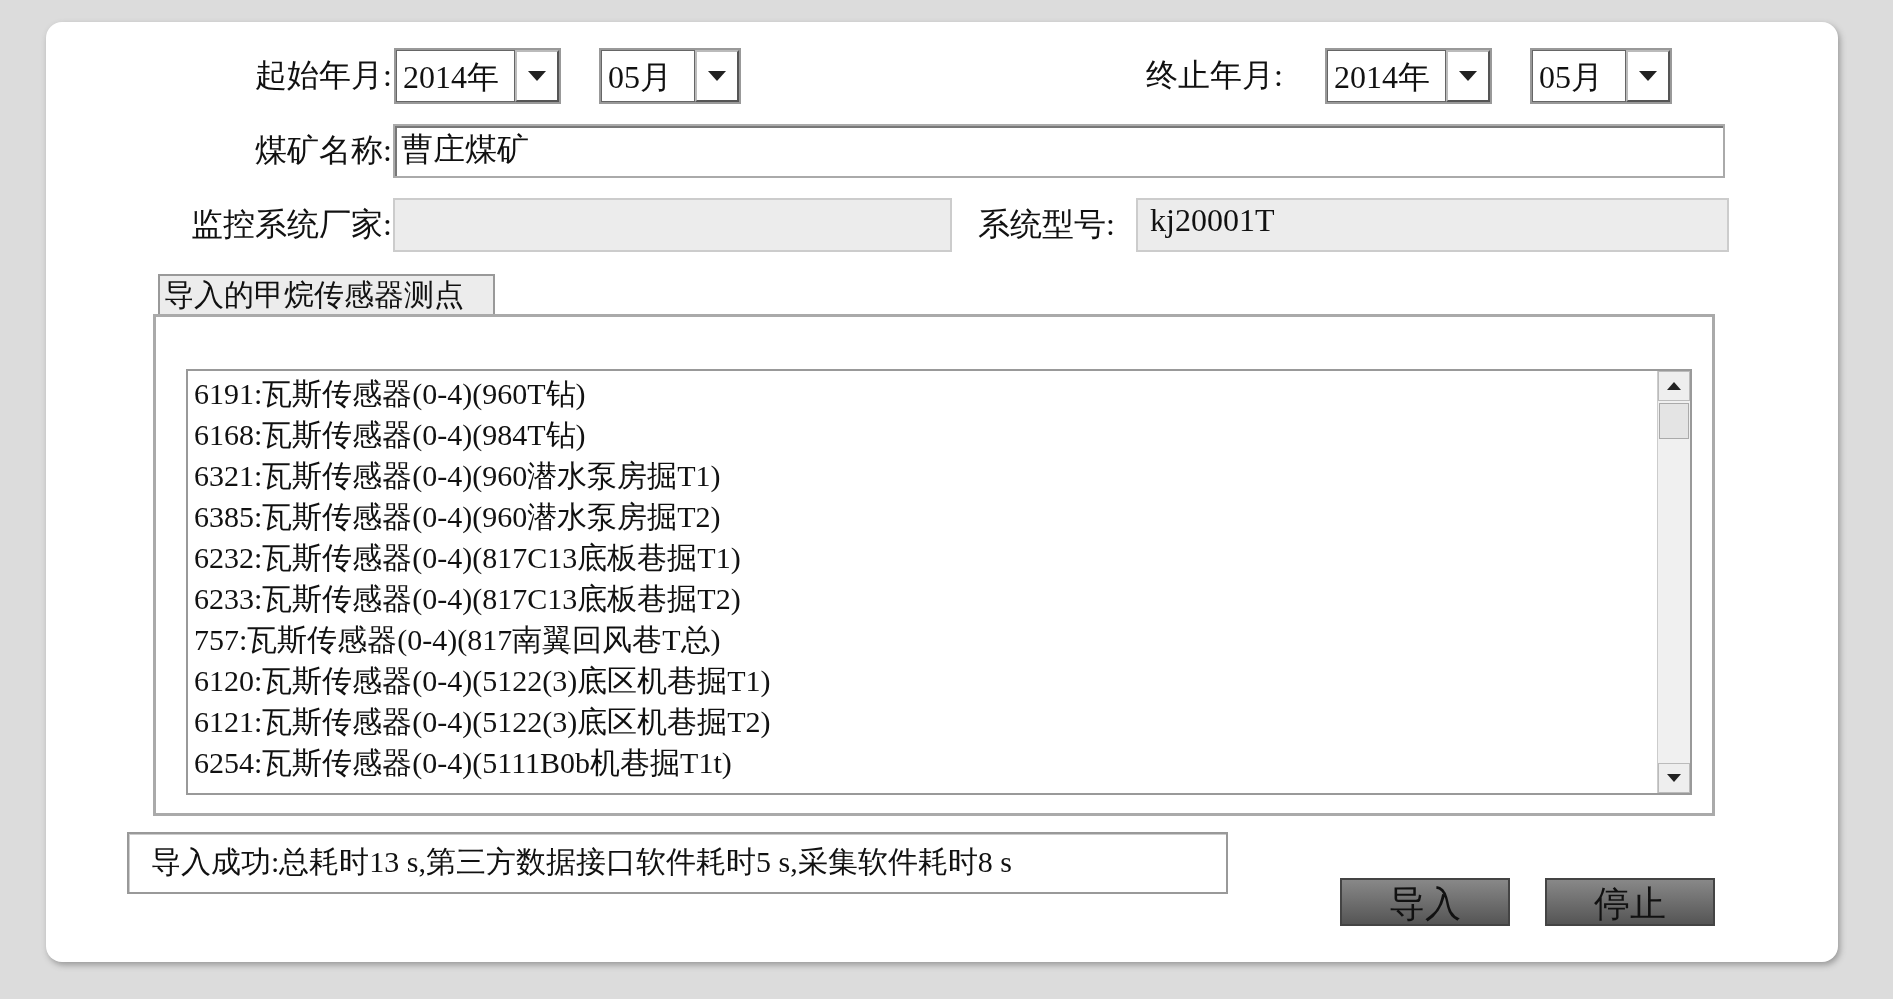 The height and width of the screenshot is (999, 1893). I want to click on scrollbar, so click(1673, 582).